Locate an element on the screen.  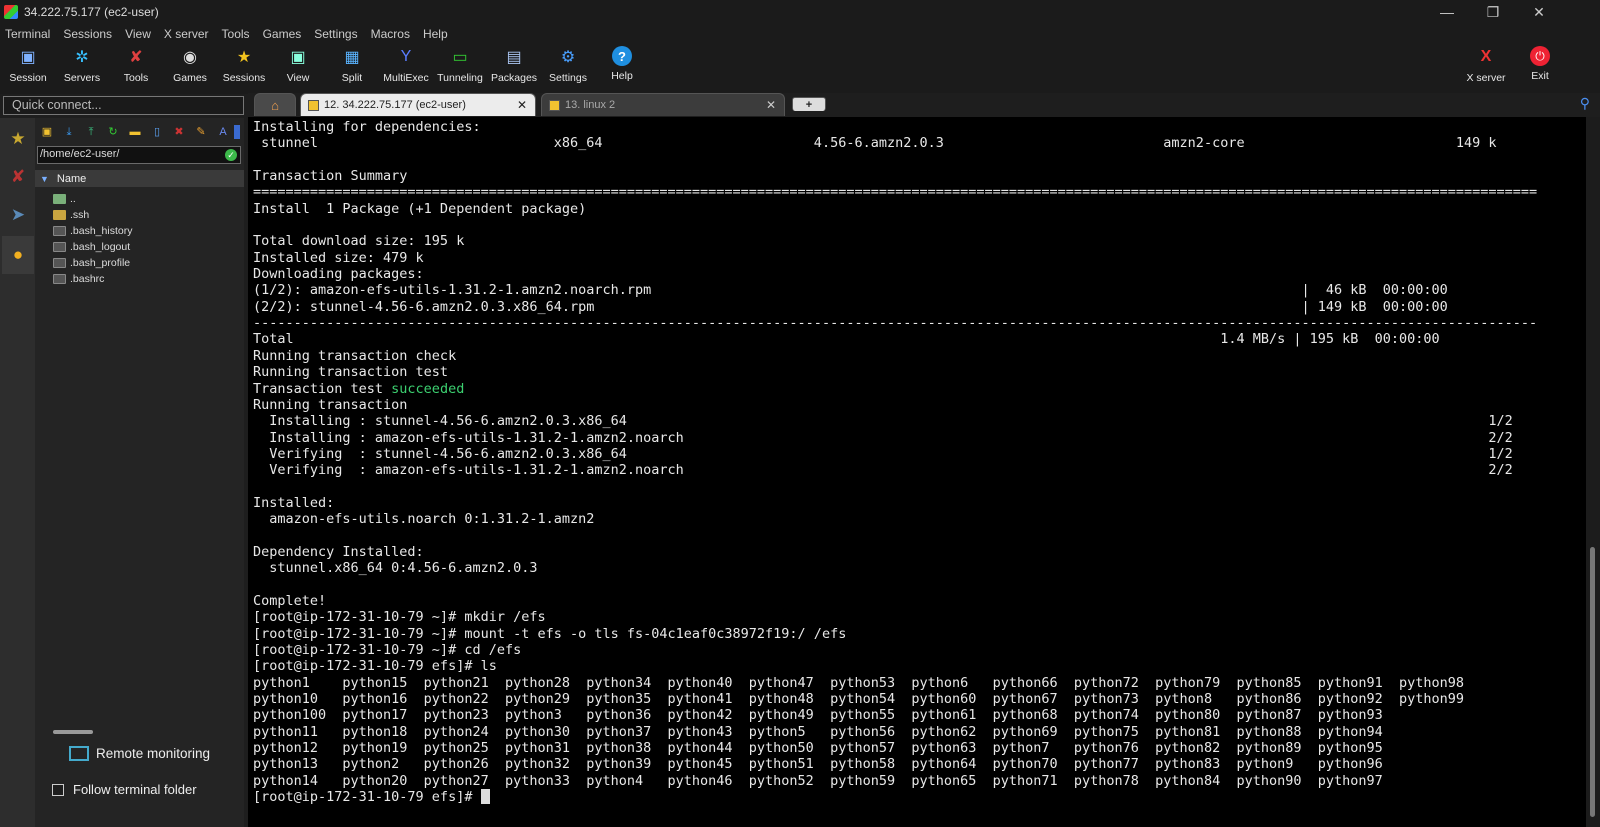
list-item: .bash_history is located at coordinates (92, 231).